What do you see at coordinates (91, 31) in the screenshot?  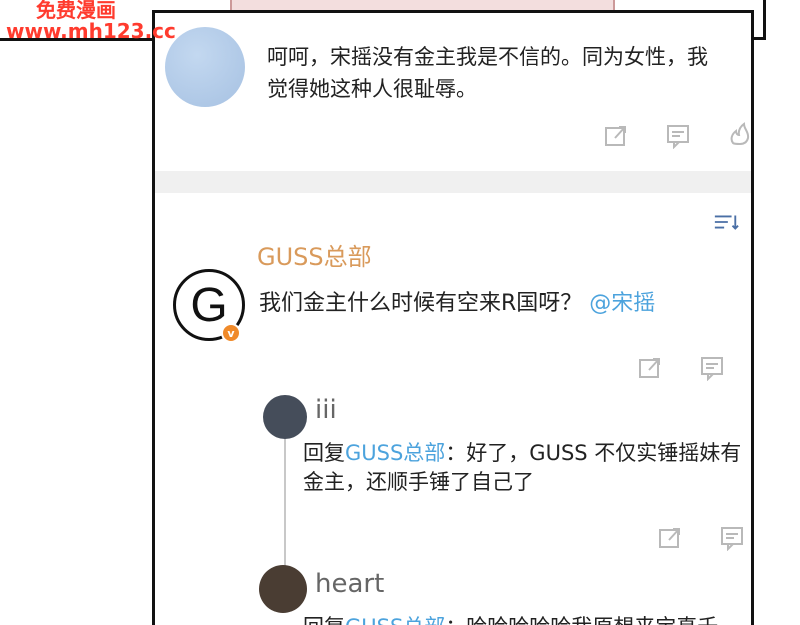 I see `watermark-url: www.mh123.cc` at bounding box center [91, 31].